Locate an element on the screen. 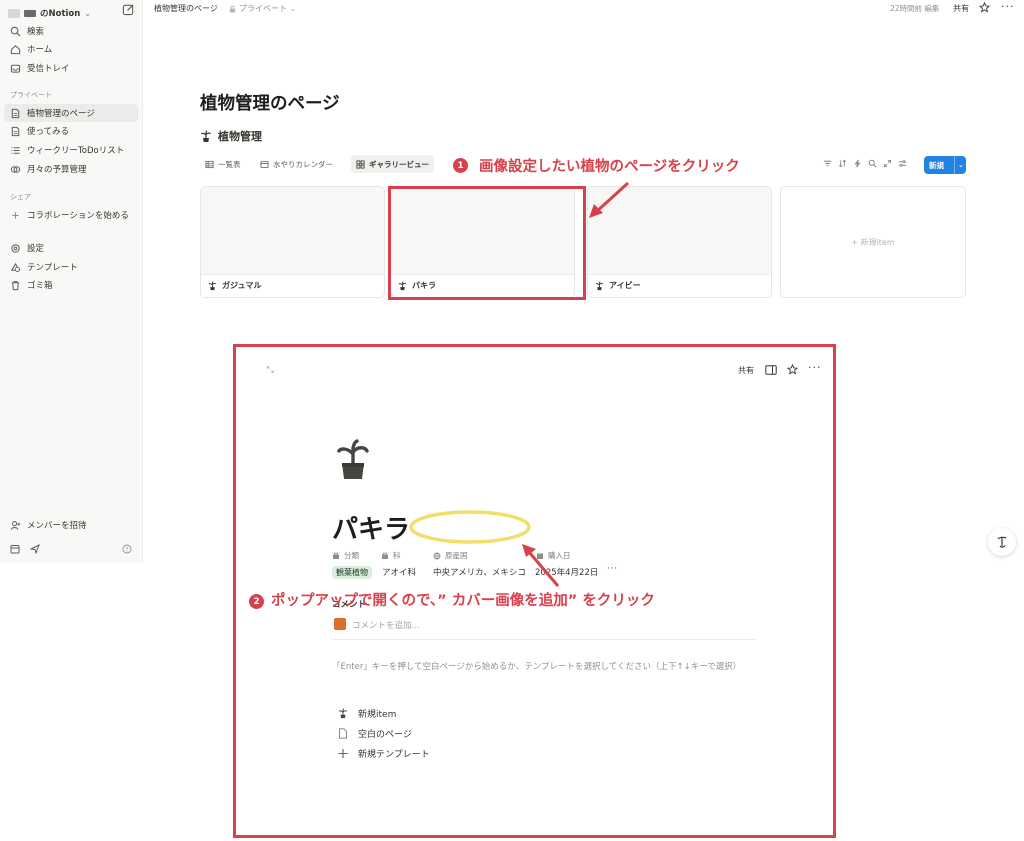 Image resolution: width=1024 pixels, height=841 pixels. gallery-icon is located at coordinates (360, 164).